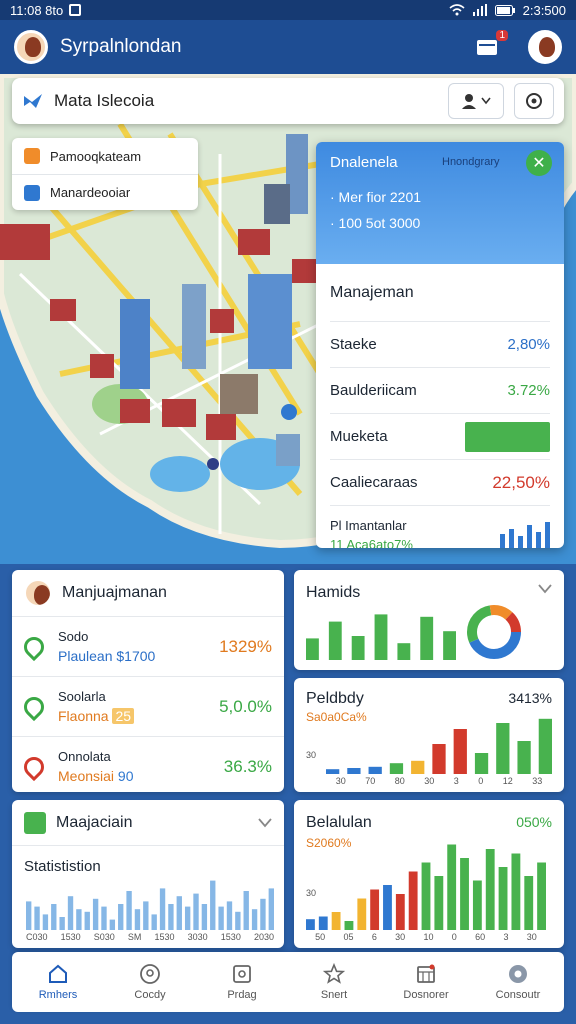 The width and height of the screenshot is (576, 1024). Describe the element at coordinates (31, 47) in the screenshot. I see `user-avatar` at that location.